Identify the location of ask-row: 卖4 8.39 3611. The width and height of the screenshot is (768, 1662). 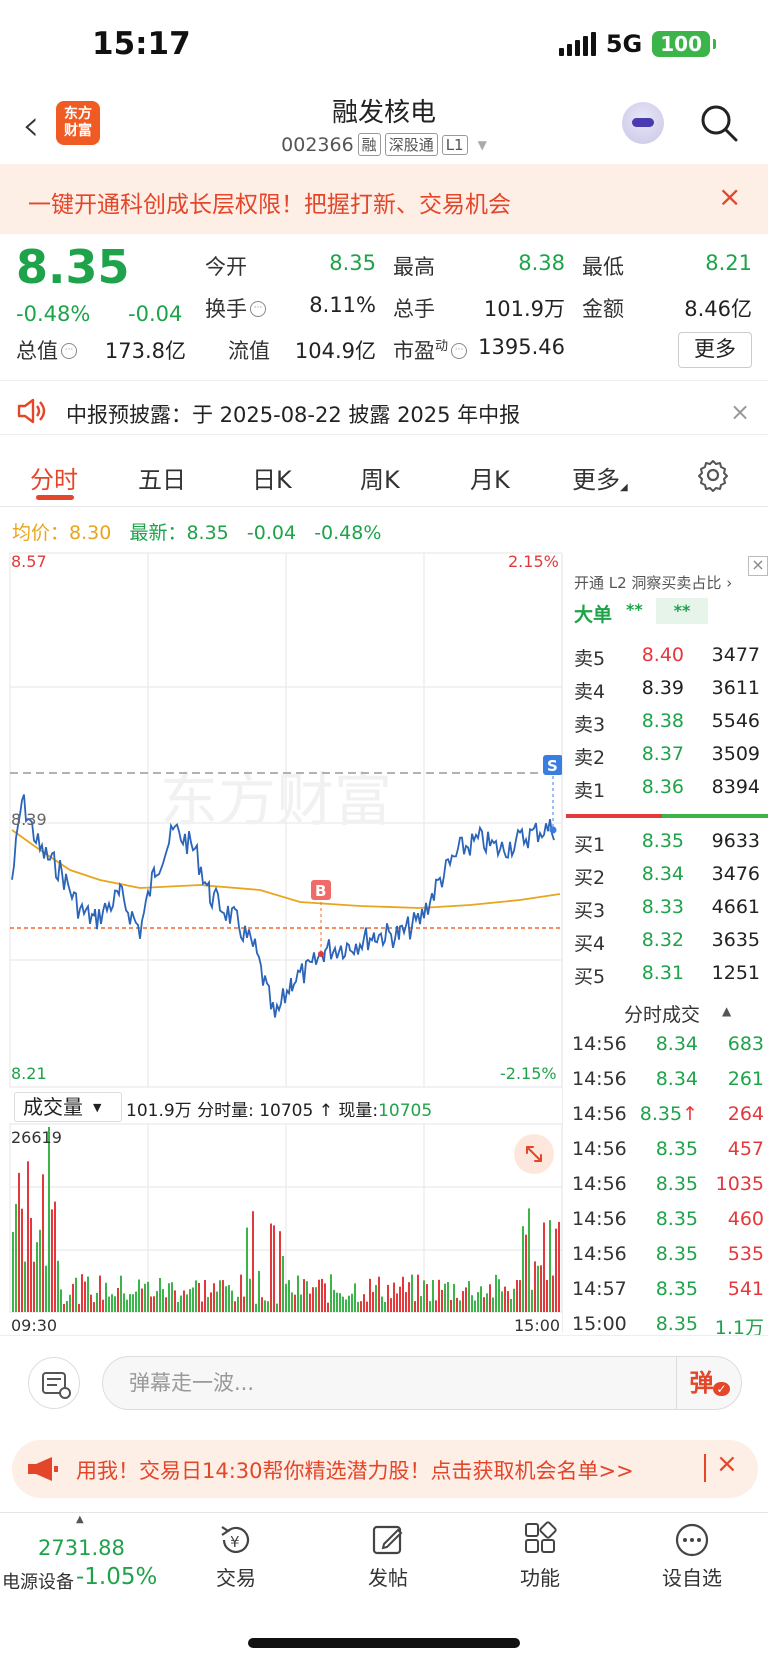
(667, 693).